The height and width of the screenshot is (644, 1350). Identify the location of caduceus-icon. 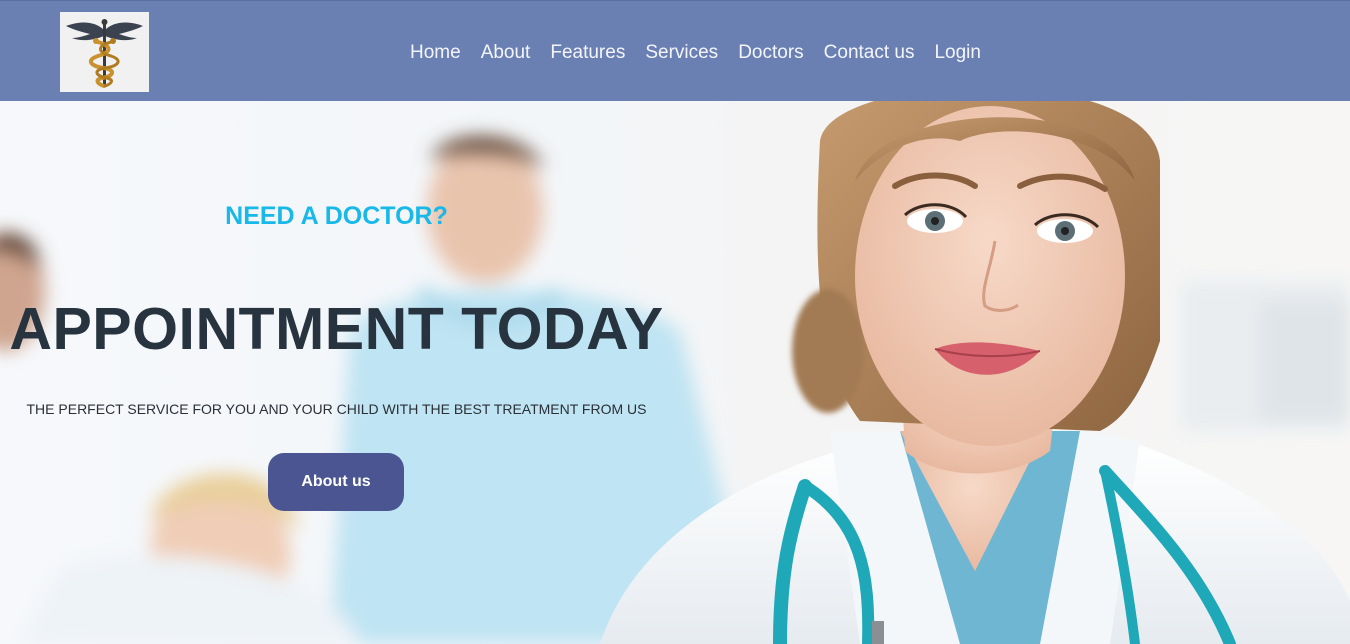
(104, 53).